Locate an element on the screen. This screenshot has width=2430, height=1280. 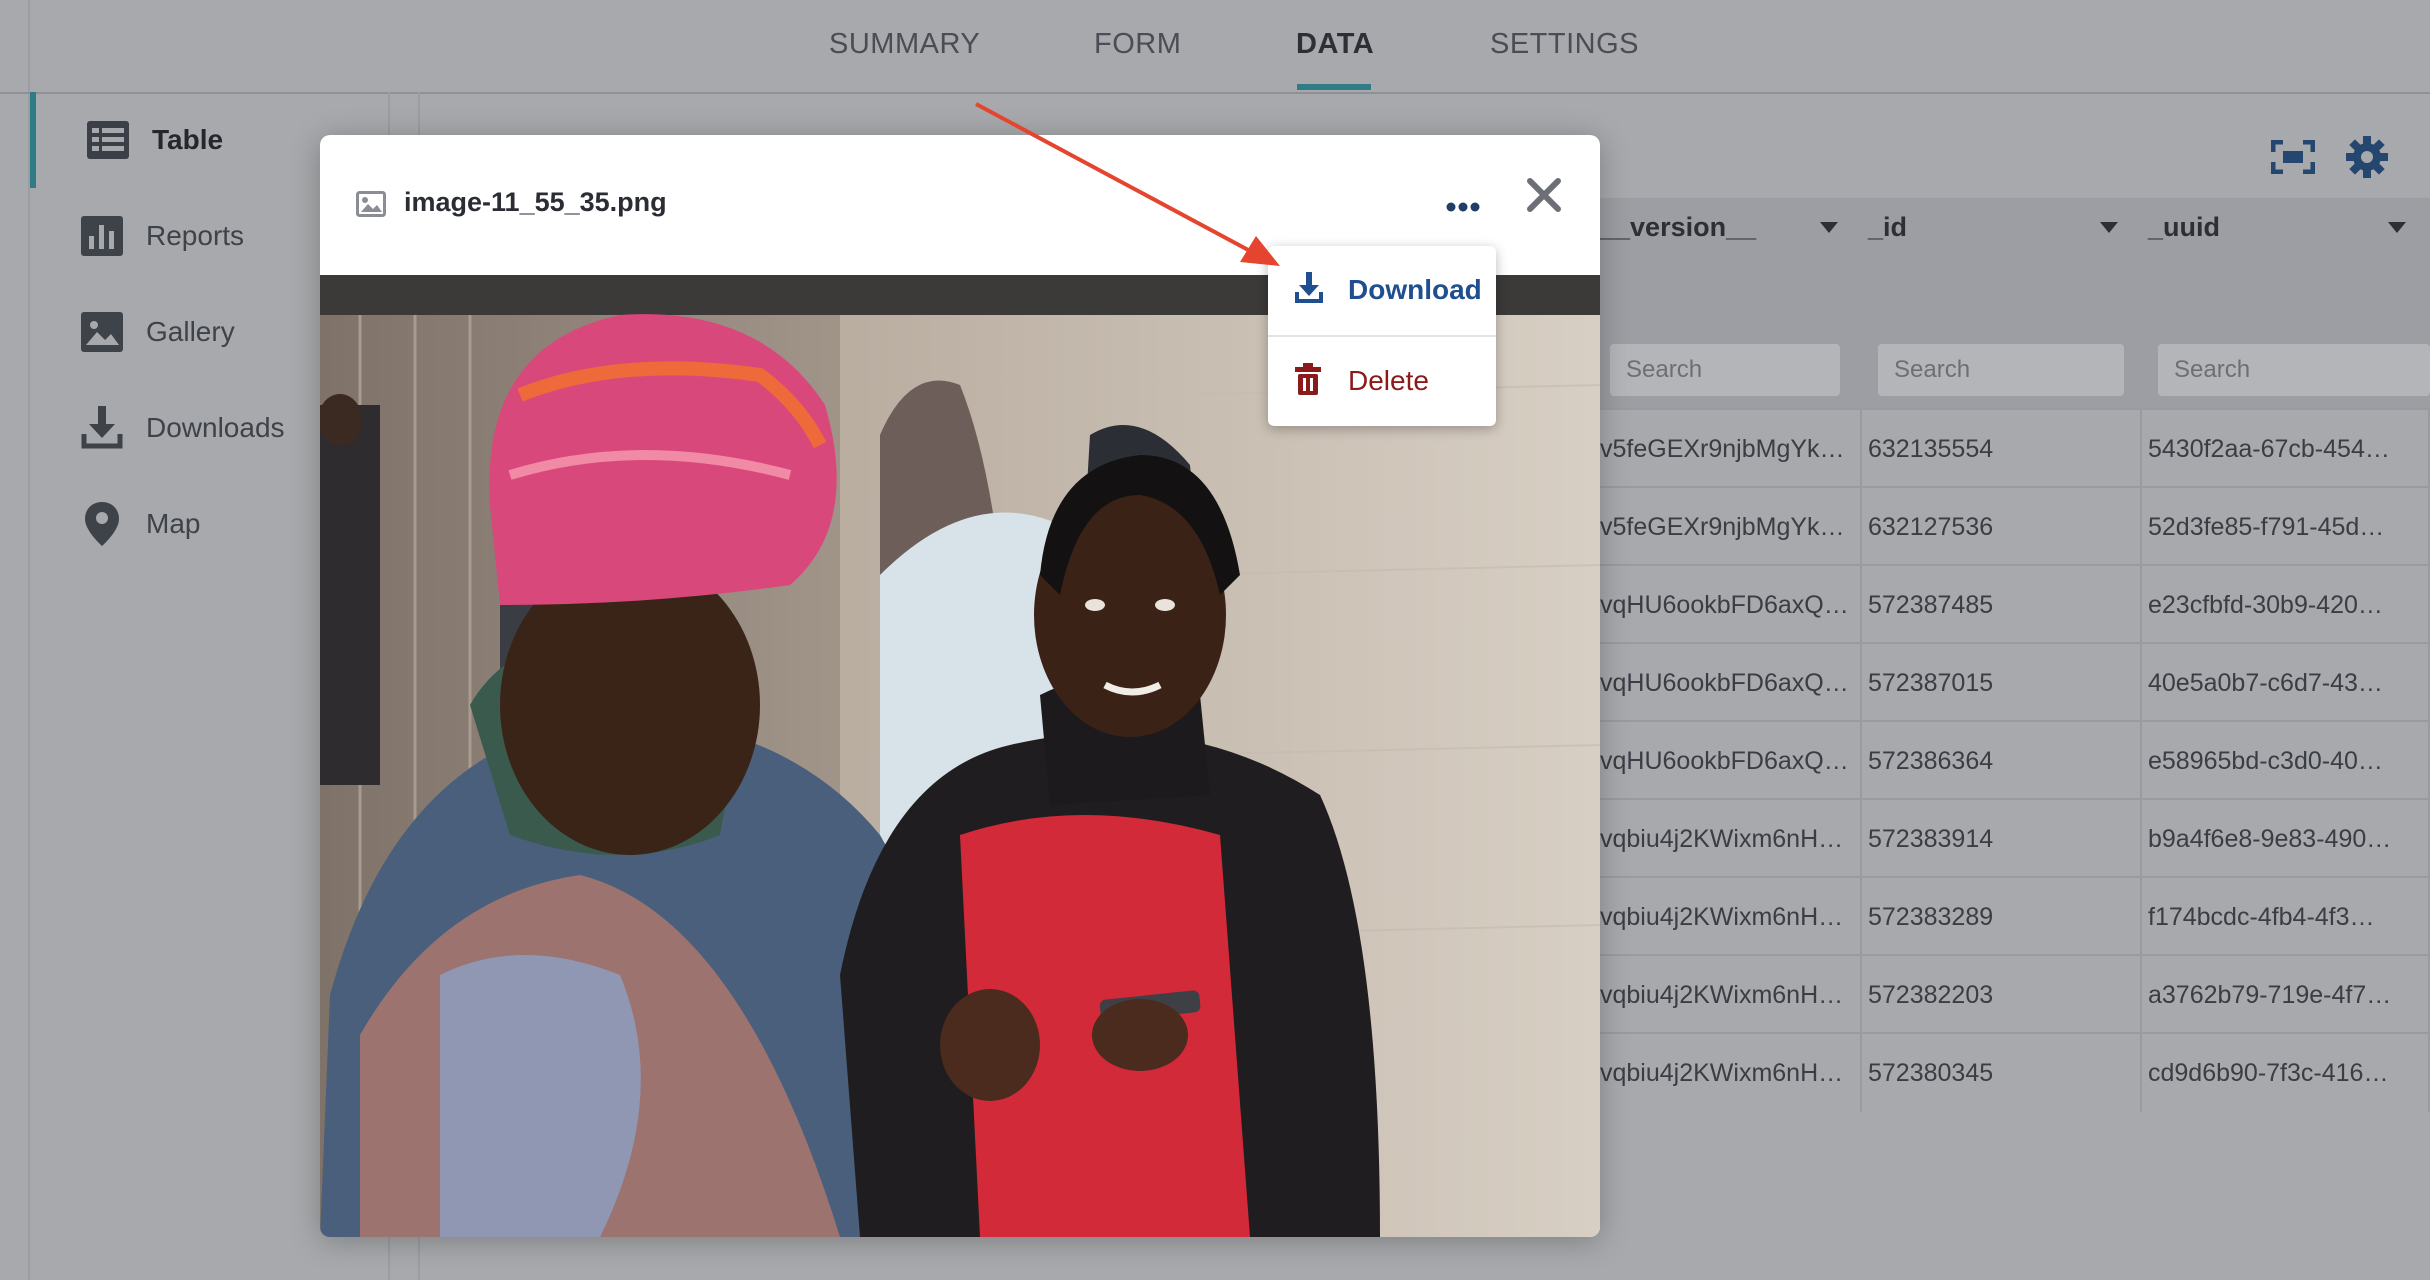
tab-summary: SUMMARY is located at coordinates (904, 44).